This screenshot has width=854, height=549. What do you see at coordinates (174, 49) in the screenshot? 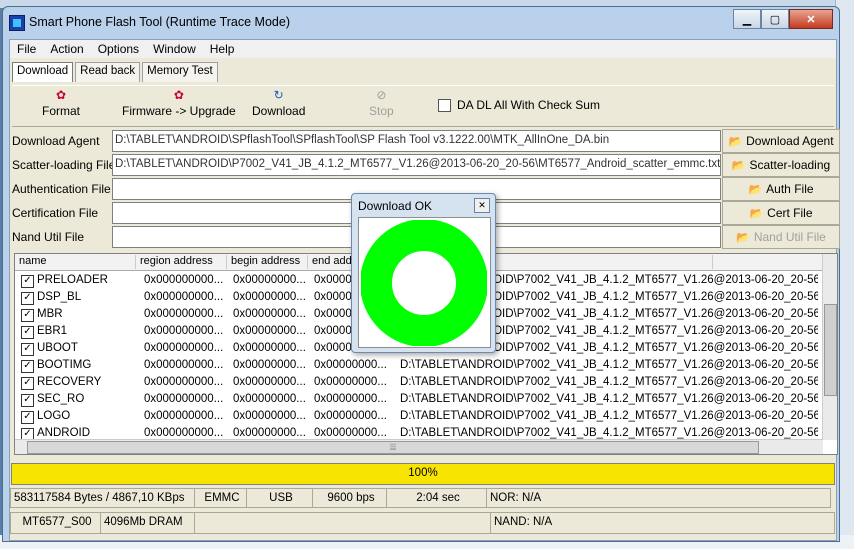
I see `menu-window: Window` at bounding box center [174, 49].